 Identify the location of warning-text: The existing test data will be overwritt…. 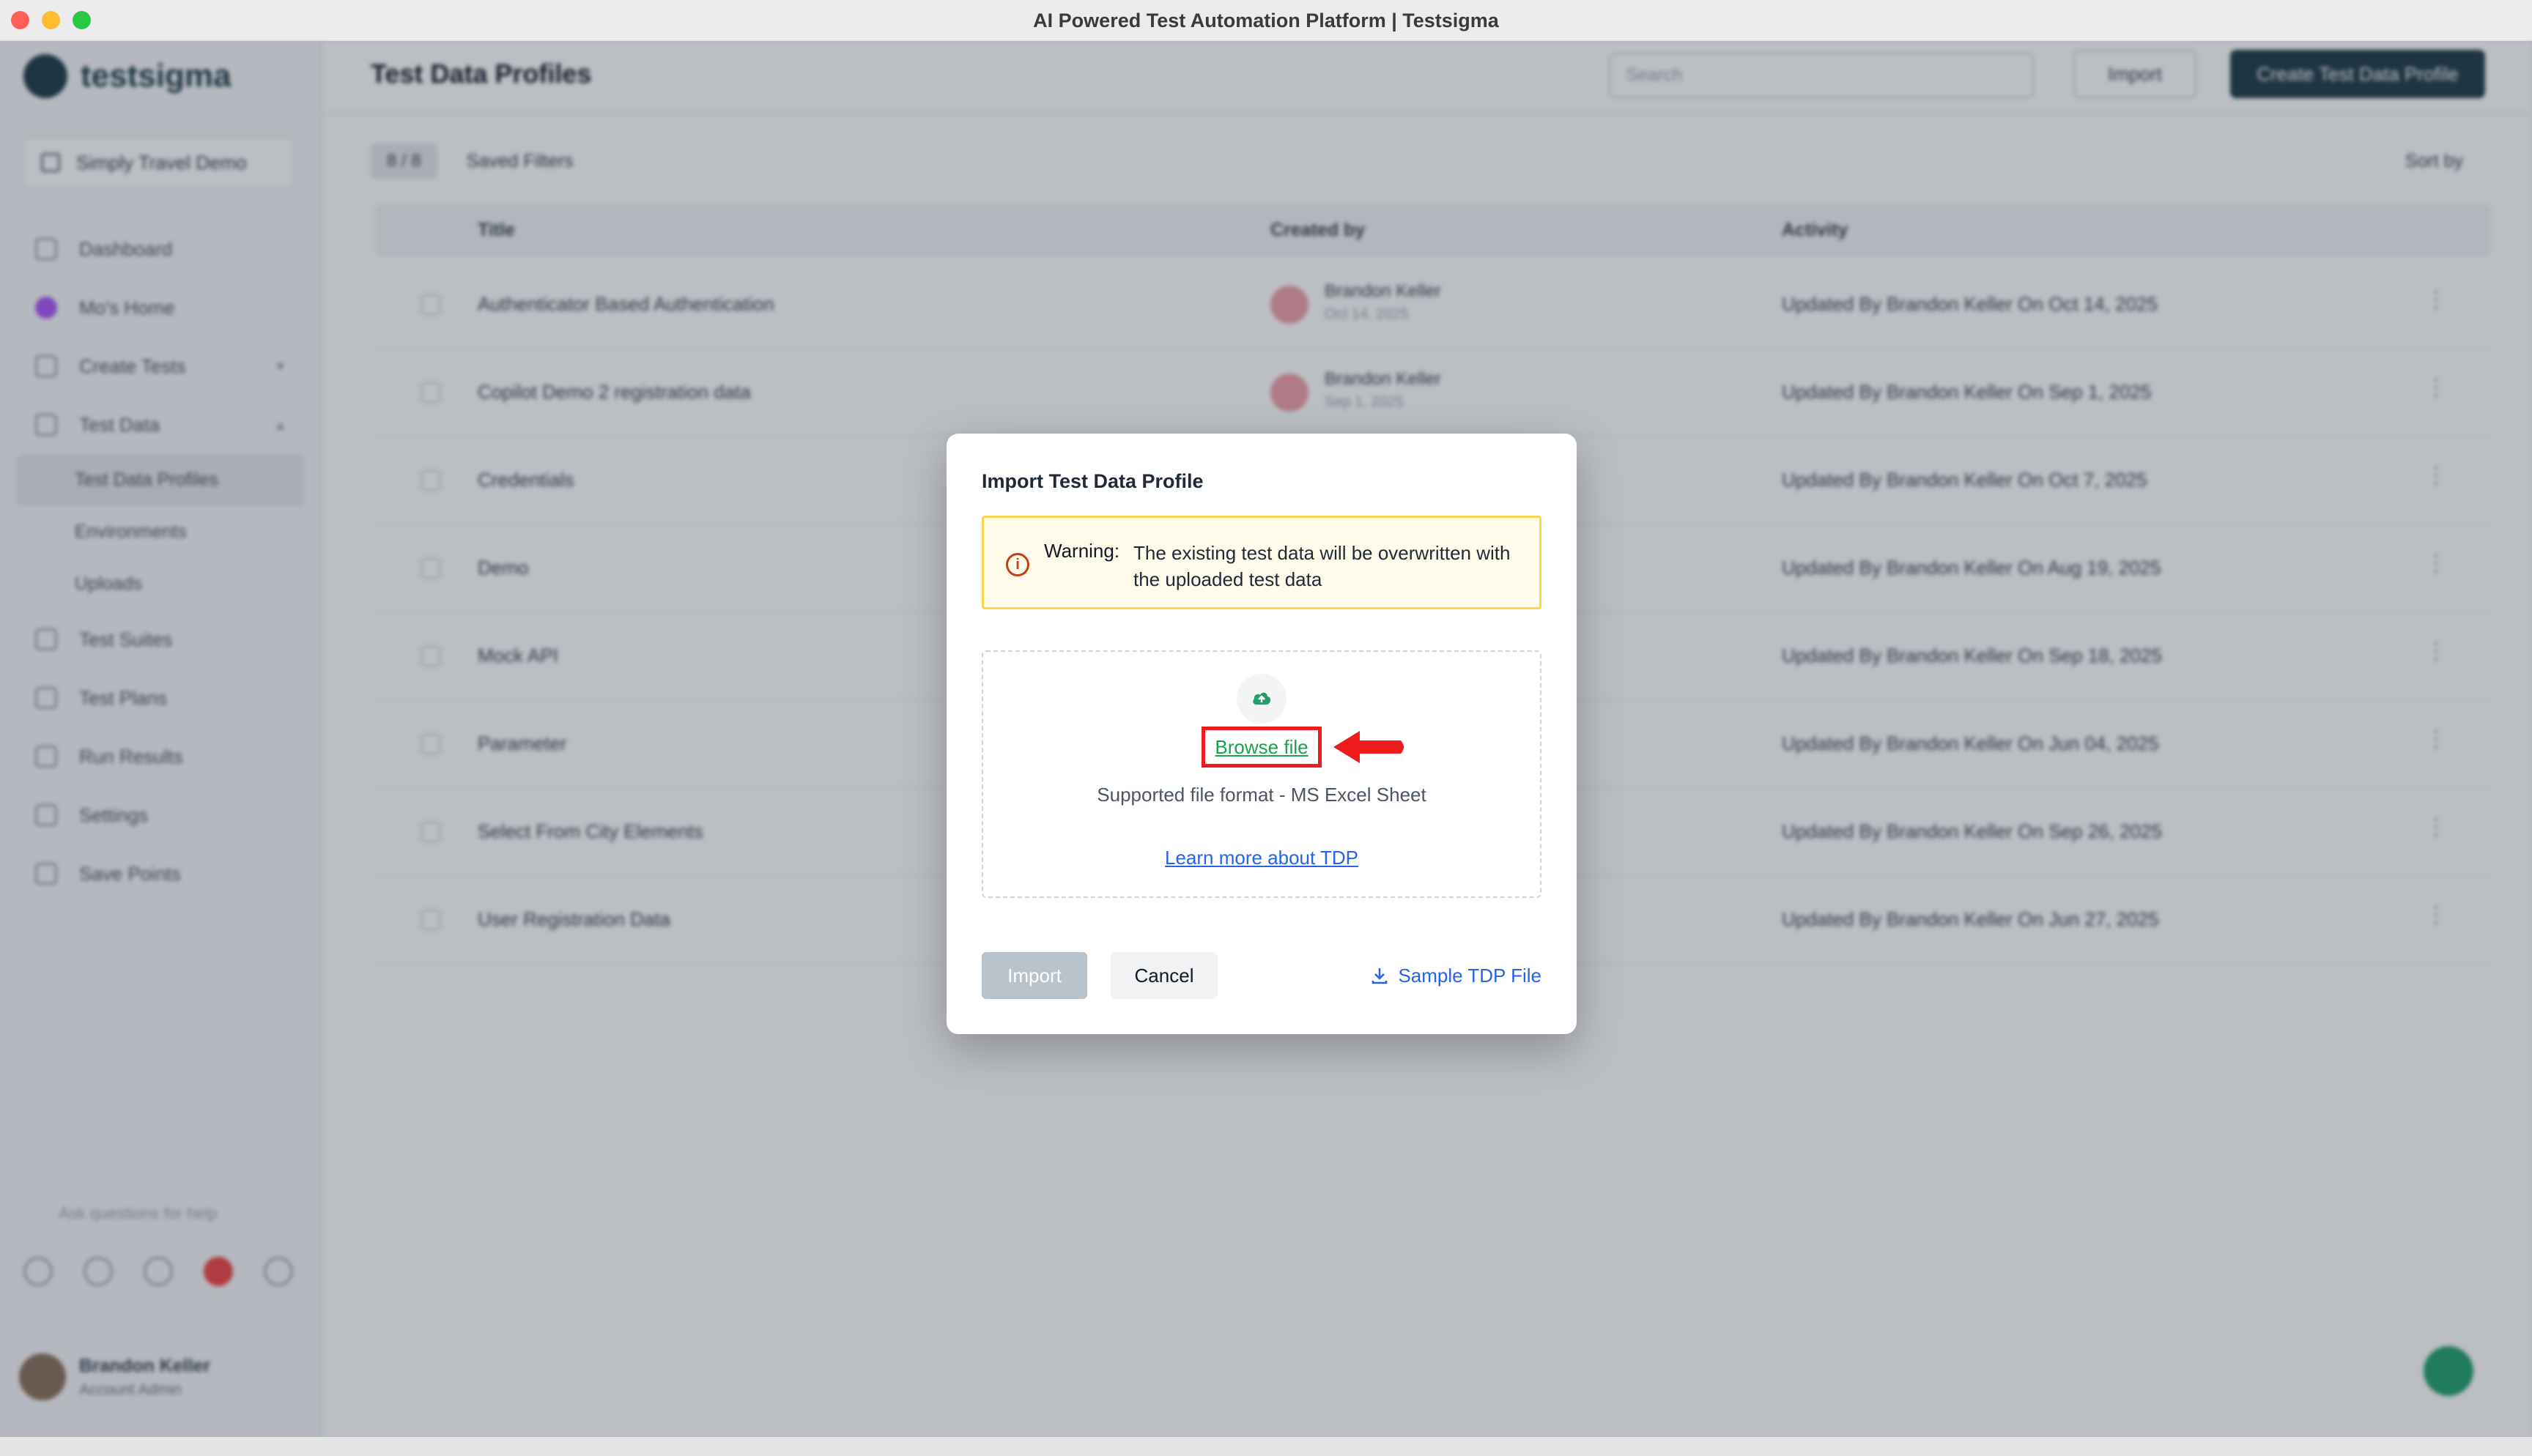
(1322, 566).